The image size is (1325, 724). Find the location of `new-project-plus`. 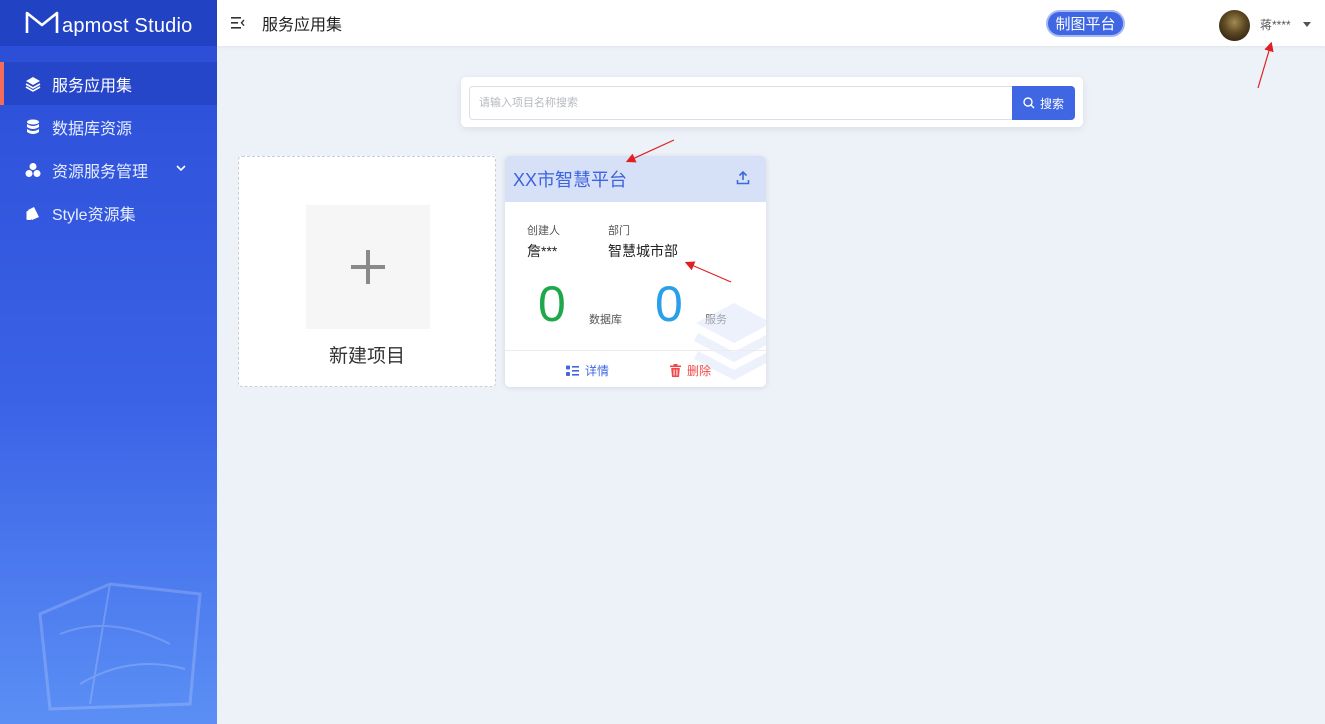

new-project-plus is located at coordinates (368, 267).